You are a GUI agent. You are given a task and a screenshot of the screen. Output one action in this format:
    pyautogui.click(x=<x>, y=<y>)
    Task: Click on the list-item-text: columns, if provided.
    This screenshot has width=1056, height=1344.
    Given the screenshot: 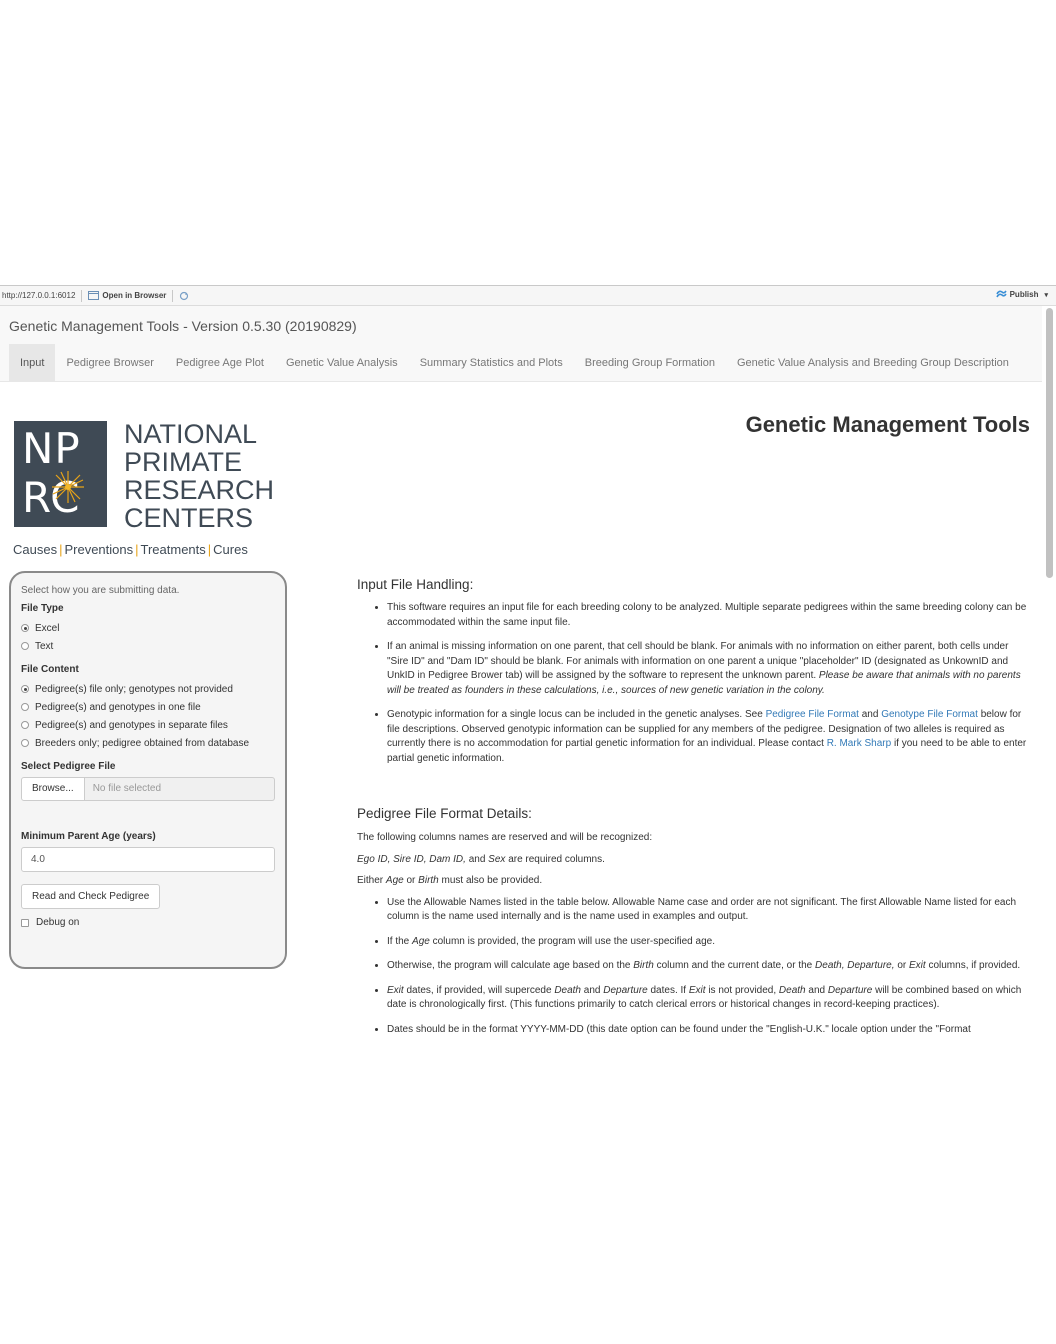 What is the action you would take?
    pyautogui.click(x=974, y=965)
    